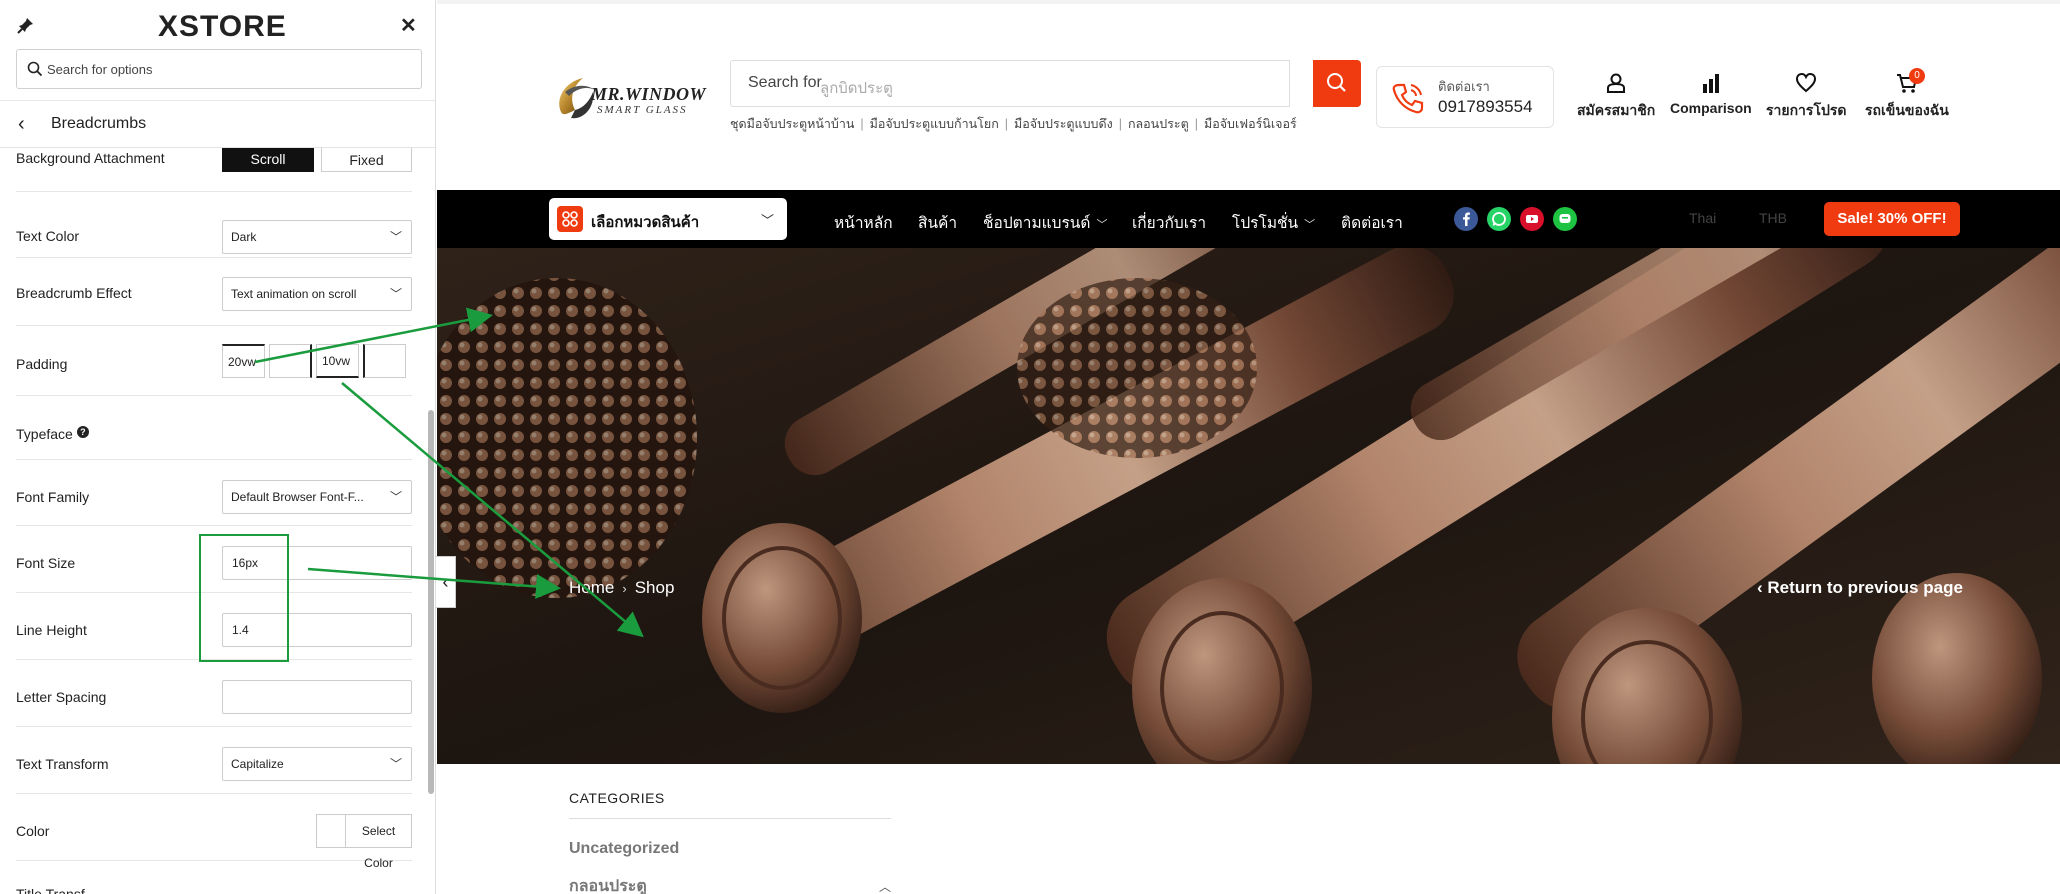  What do you see at coordinates (1616, 97) in the screenshot?
I see `account-link: สมัครสมาชิก` at bounding box center [1616, 97].